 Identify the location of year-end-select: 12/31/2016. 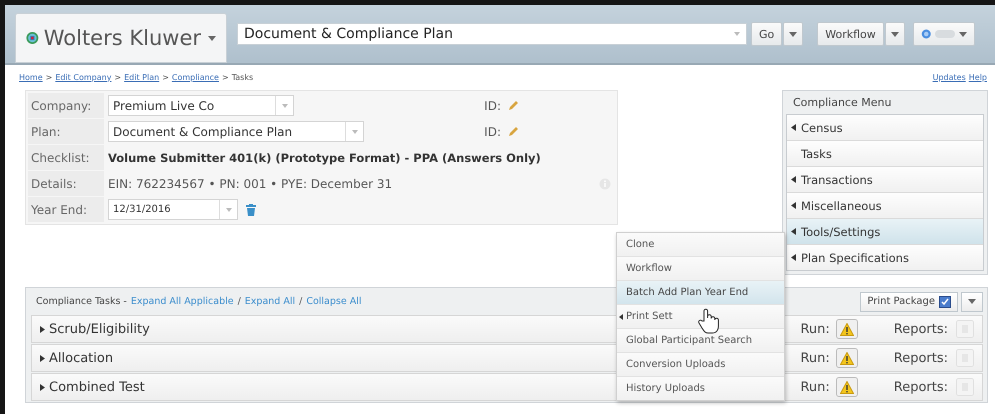
(173, 209).